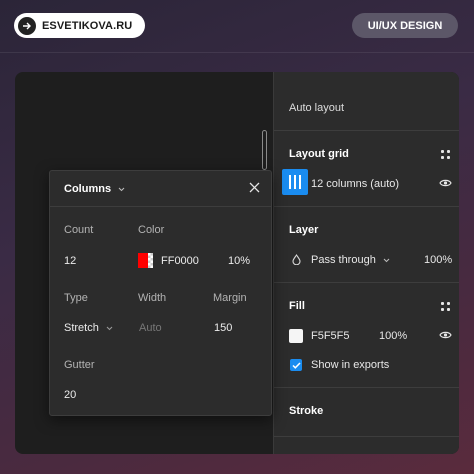 Image resolution: width=474 pixels, height=474 pixels. I want to click on grid-color-opacity: 10%, so click(239, 261).